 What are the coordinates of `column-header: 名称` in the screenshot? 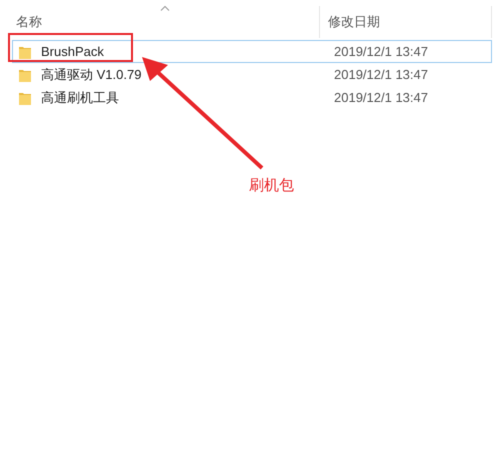 It's located at (29, 22).